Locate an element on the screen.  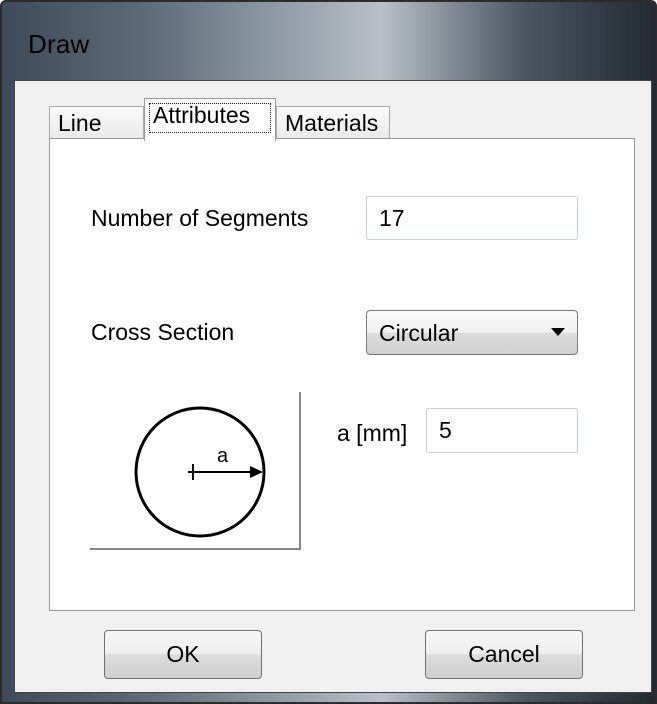
tab-line: Line is located at coordinates (96, 123).